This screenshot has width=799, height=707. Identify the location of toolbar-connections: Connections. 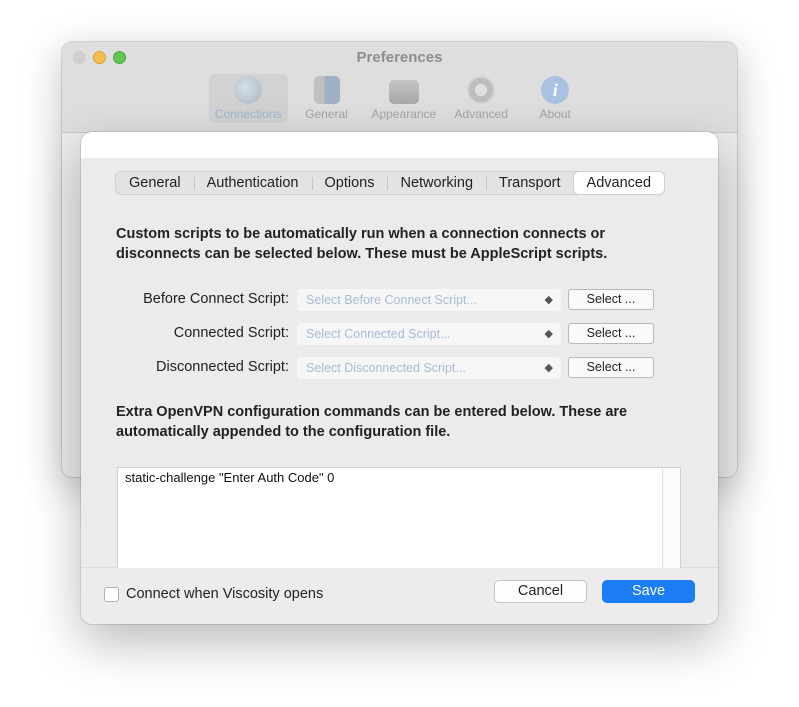
(248, 98).